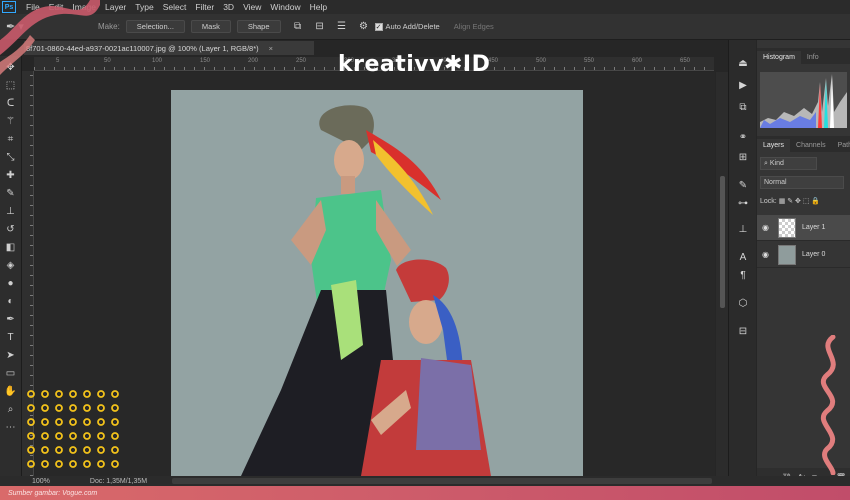  What do you see at coordinates (301, 61) in the screenshot?
I see `ruler-mark: 250` at bounding box center [301, 61].